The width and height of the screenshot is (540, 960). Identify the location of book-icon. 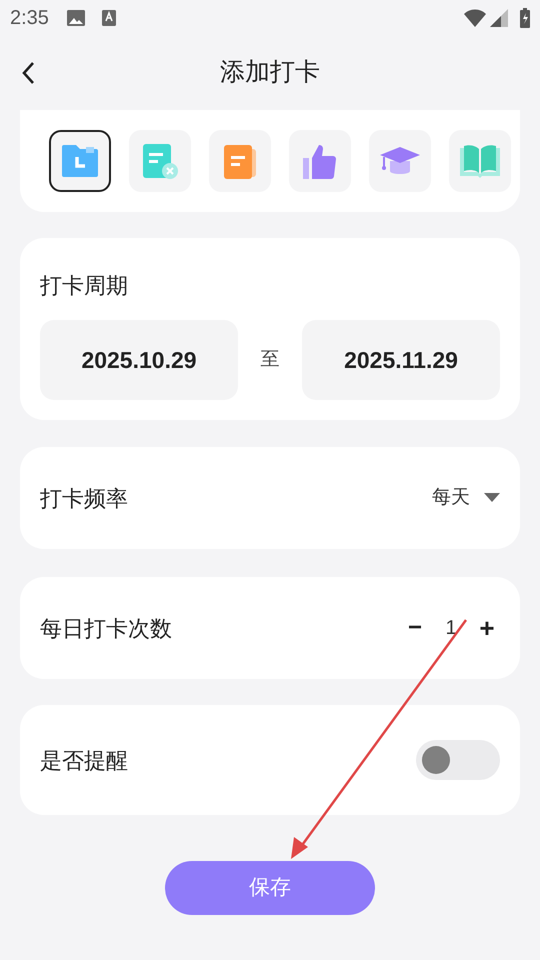
(480, 161).